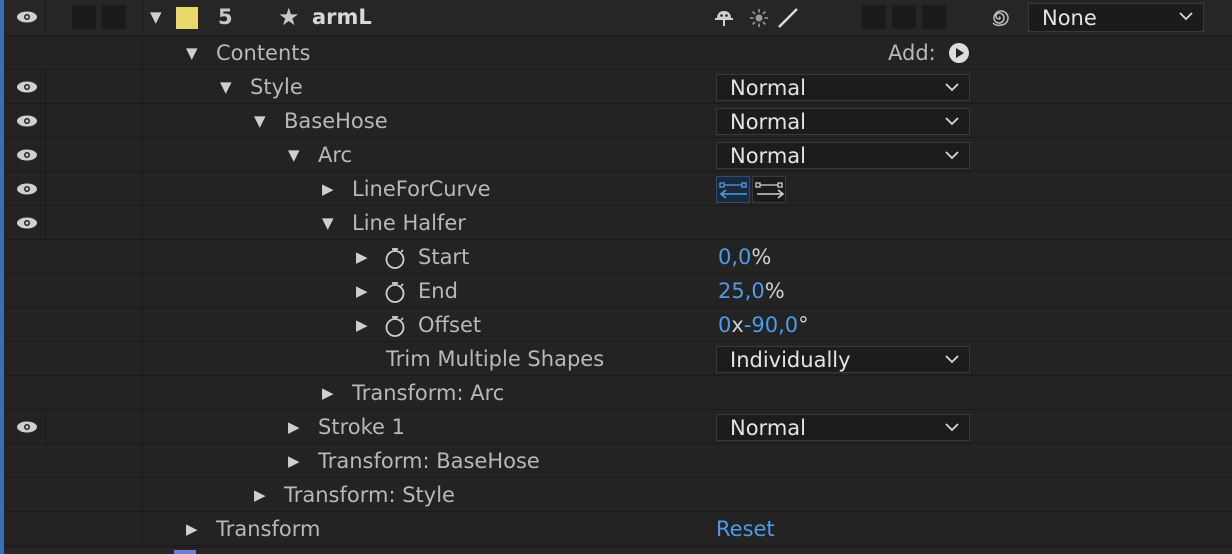 This screenshot has width=1232, height=554. I want to click on arc-row: ▼ Arc Normal, so click(618, 155).